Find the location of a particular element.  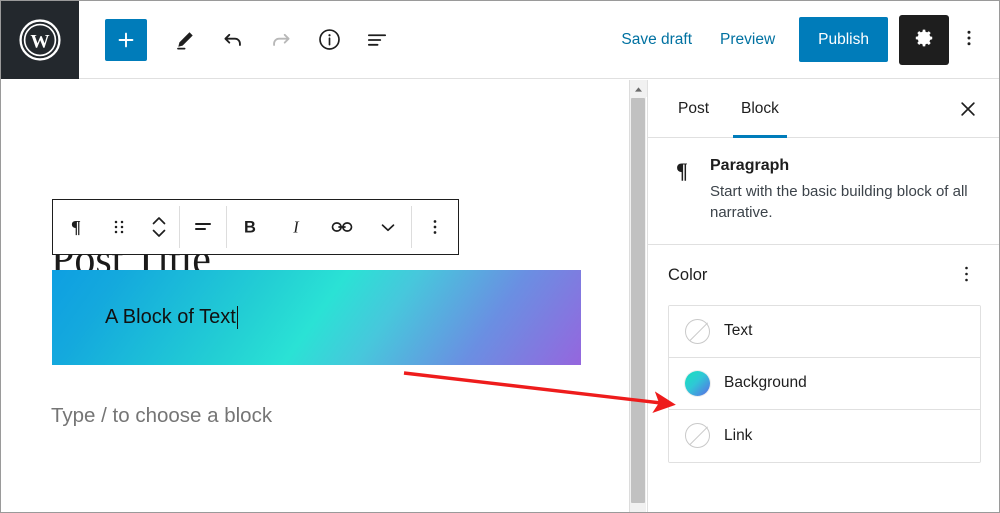

color-row-text: Text is located at coordinates (824, 331).